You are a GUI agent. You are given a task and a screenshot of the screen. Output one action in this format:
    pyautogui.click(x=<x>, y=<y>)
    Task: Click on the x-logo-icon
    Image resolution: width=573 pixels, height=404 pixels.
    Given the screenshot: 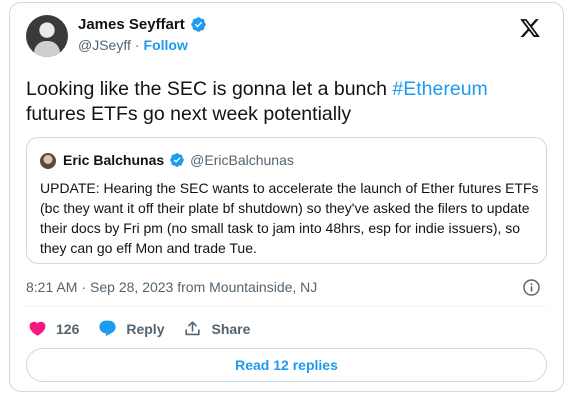 What is the action you would take?
    pyautogui.click(x=530, y=28)
    